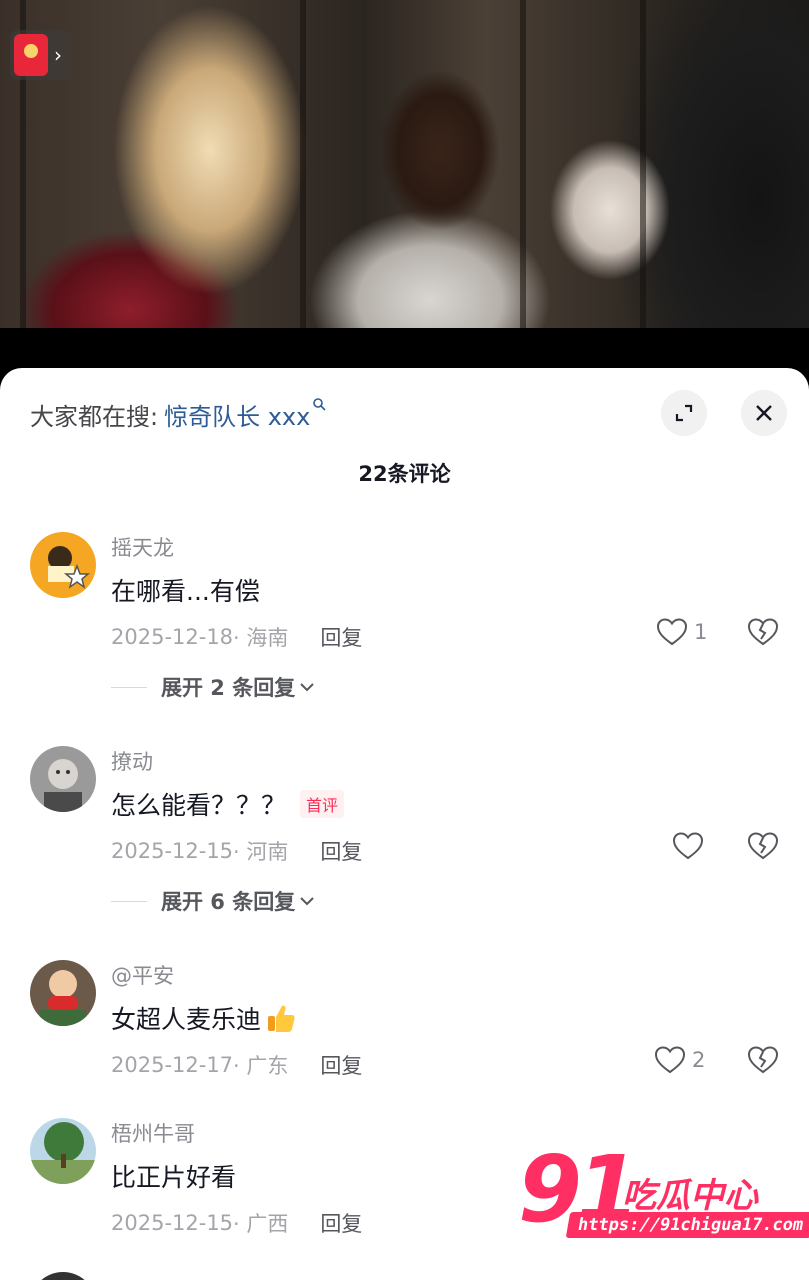 This screenshot has width=809, height=1280. What do you see at coordinates (142, 547) in the screenshot?
I see `username: 摇天龙` at bounding box center [142, 547].